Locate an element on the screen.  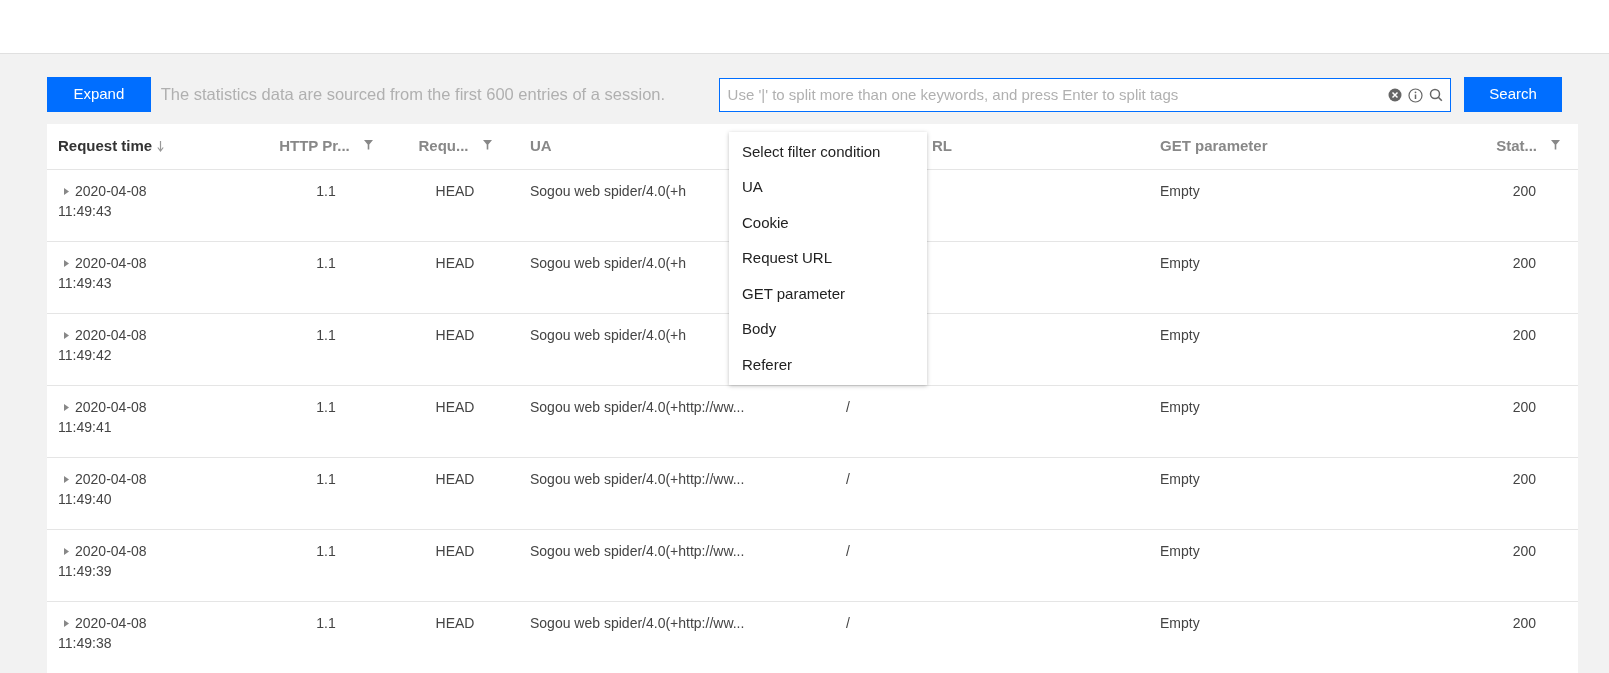
column-header: RL is located at coordinates (942, 146).